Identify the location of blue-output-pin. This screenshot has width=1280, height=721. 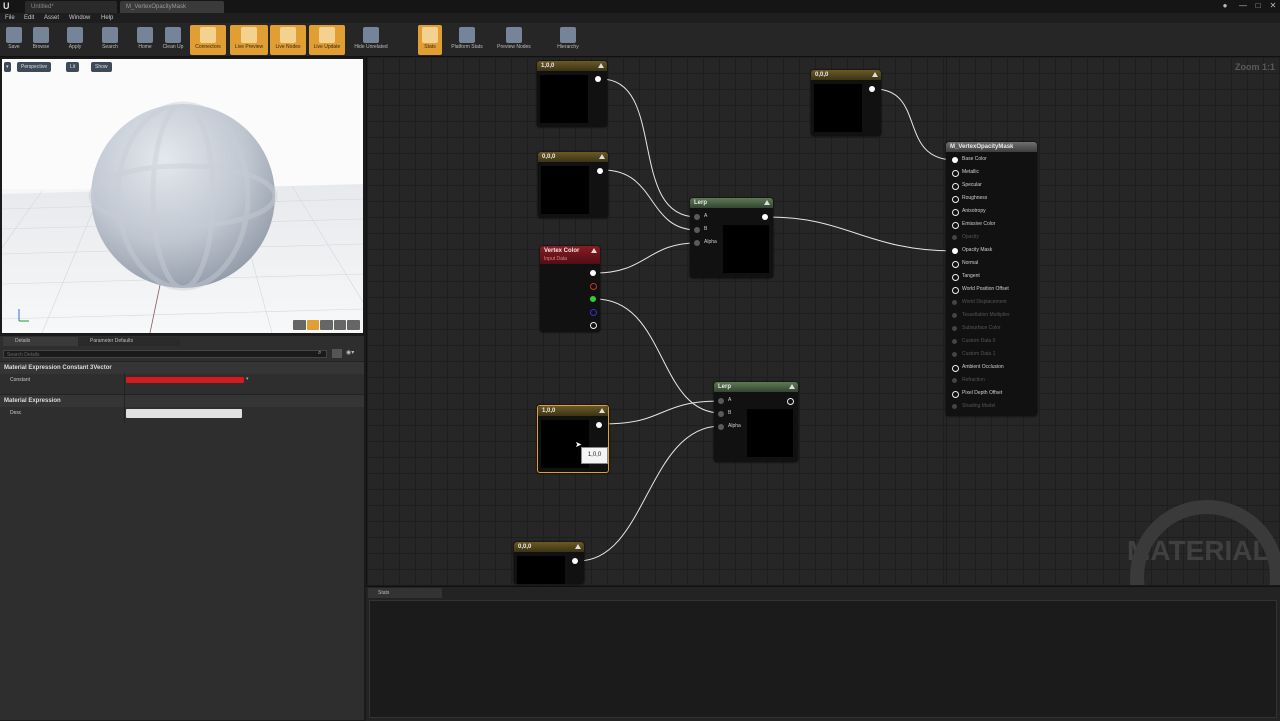
(593, 312).